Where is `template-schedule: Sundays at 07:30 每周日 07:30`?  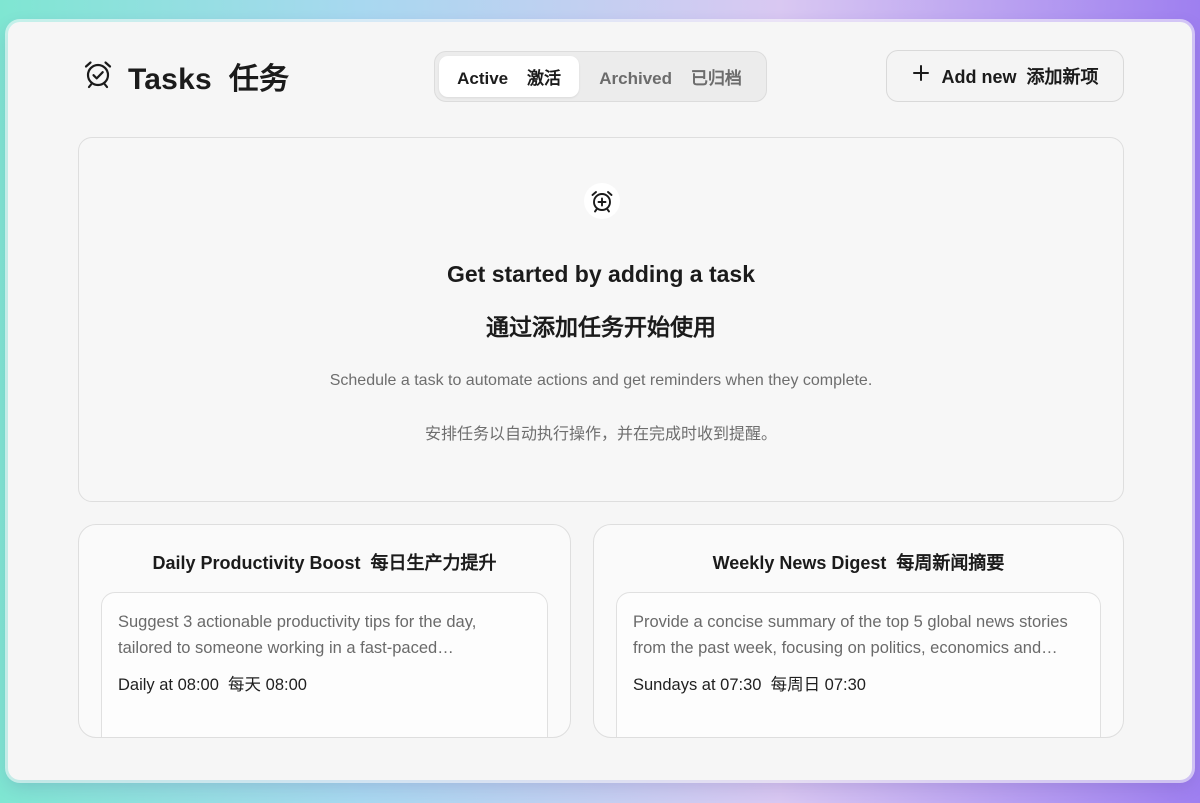
template-schedule: Sundays at 07:30 每周日 07:30 is located at coordinates (749, 685).